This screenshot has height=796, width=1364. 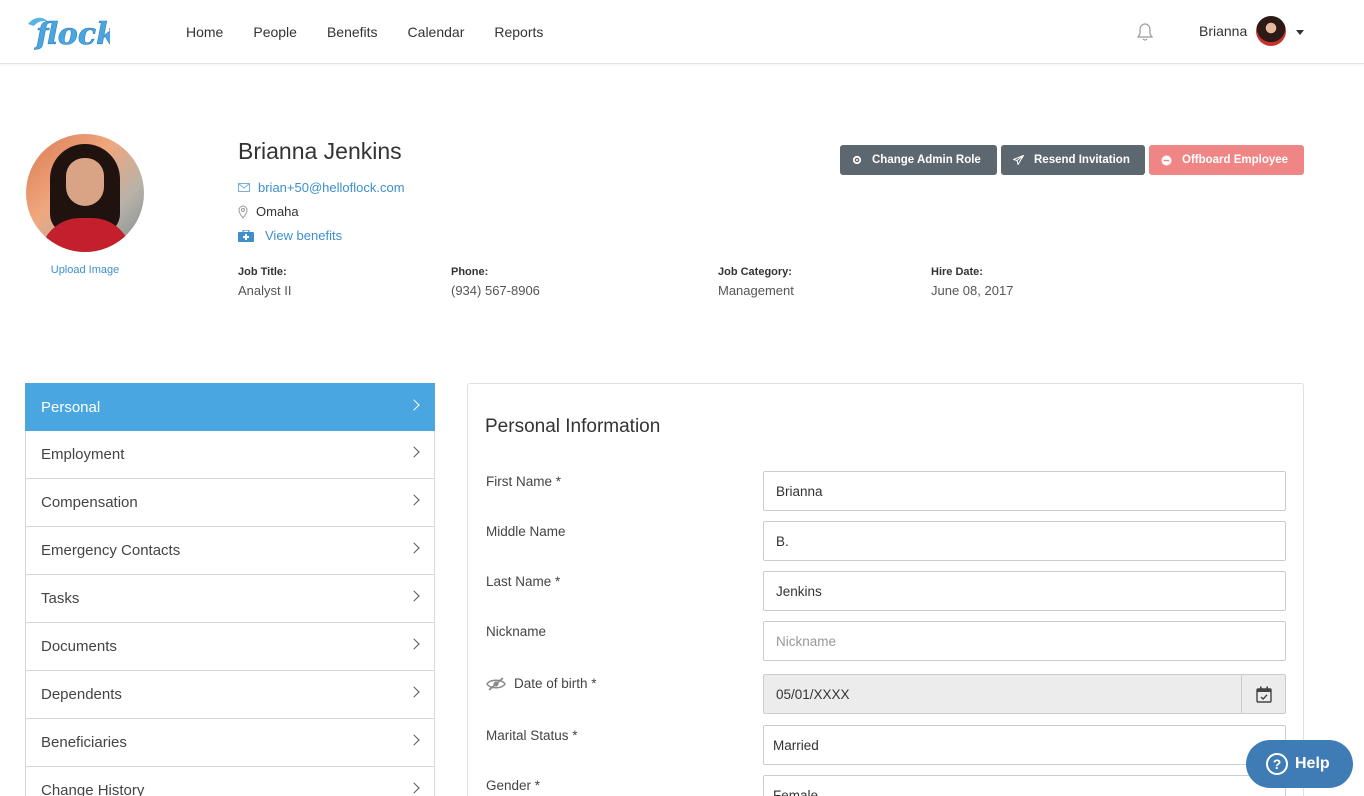 What do you see at coordinates (524, 481) in the screenshot?
I see `first-name-label: First Name *` at bounding box center [524, 481].